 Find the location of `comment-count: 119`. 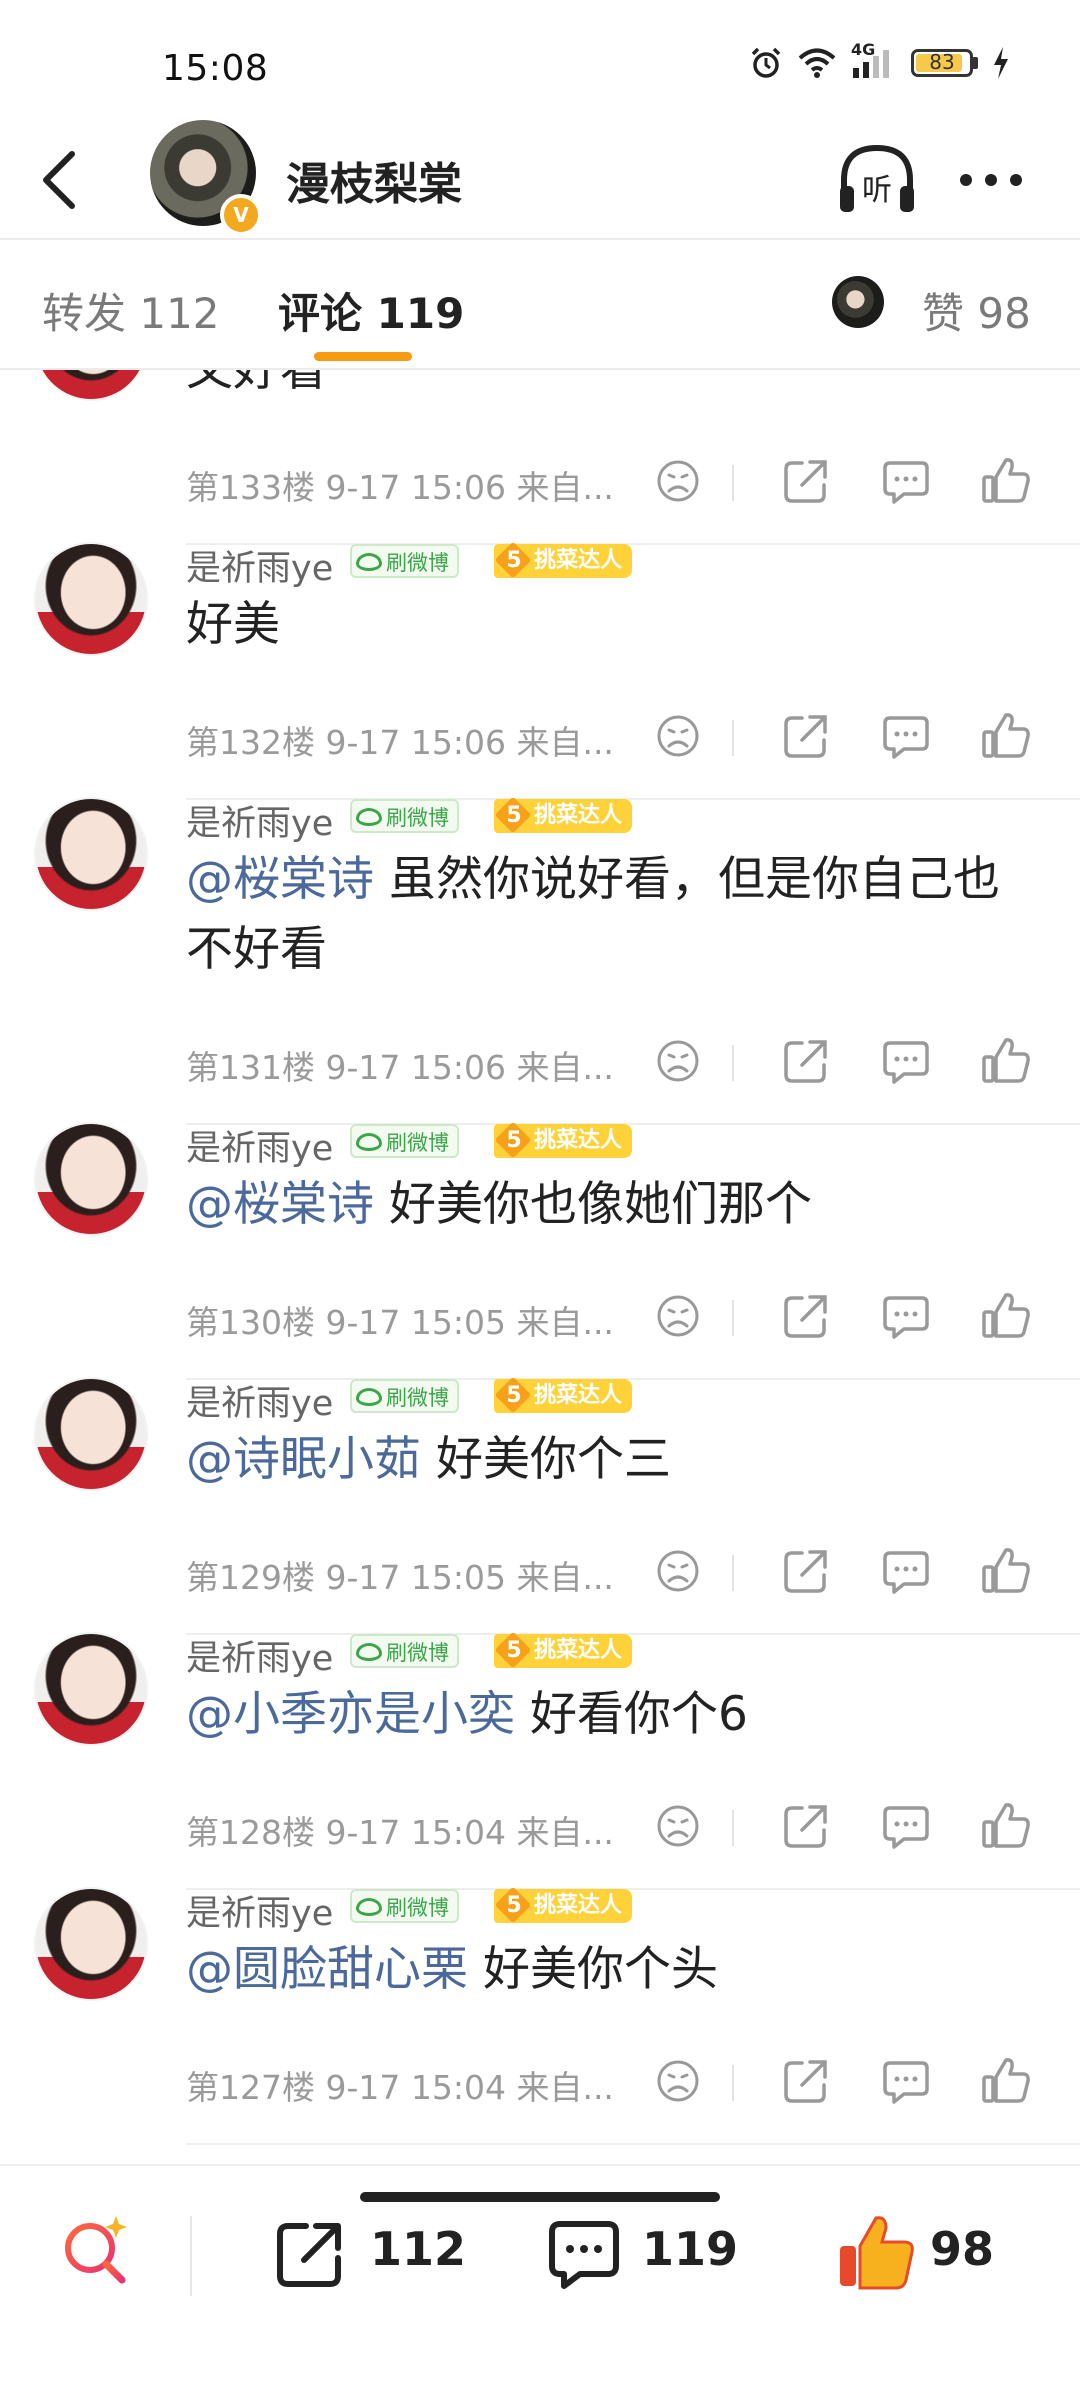

comment-count: 119 is located at coordinates (690, 2249).